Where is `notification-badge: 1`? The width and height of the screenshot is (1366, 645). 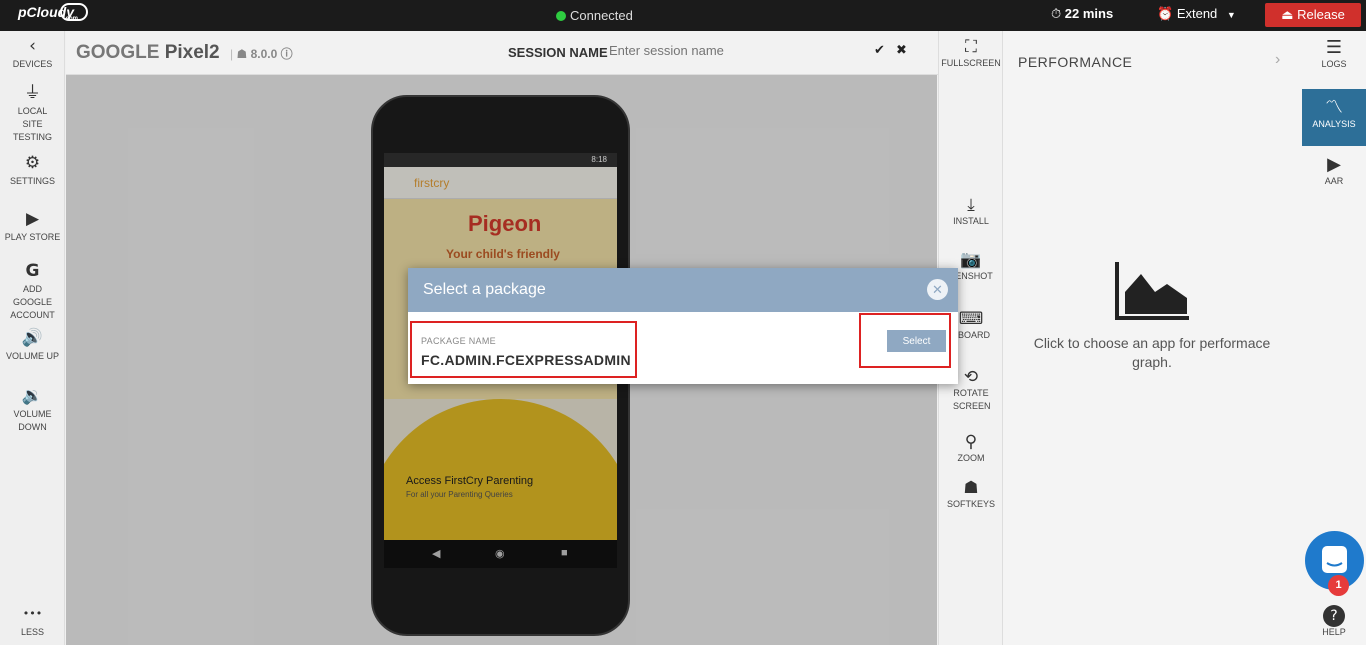 notification-badge: 1 is located at coordinates (1338, 585).